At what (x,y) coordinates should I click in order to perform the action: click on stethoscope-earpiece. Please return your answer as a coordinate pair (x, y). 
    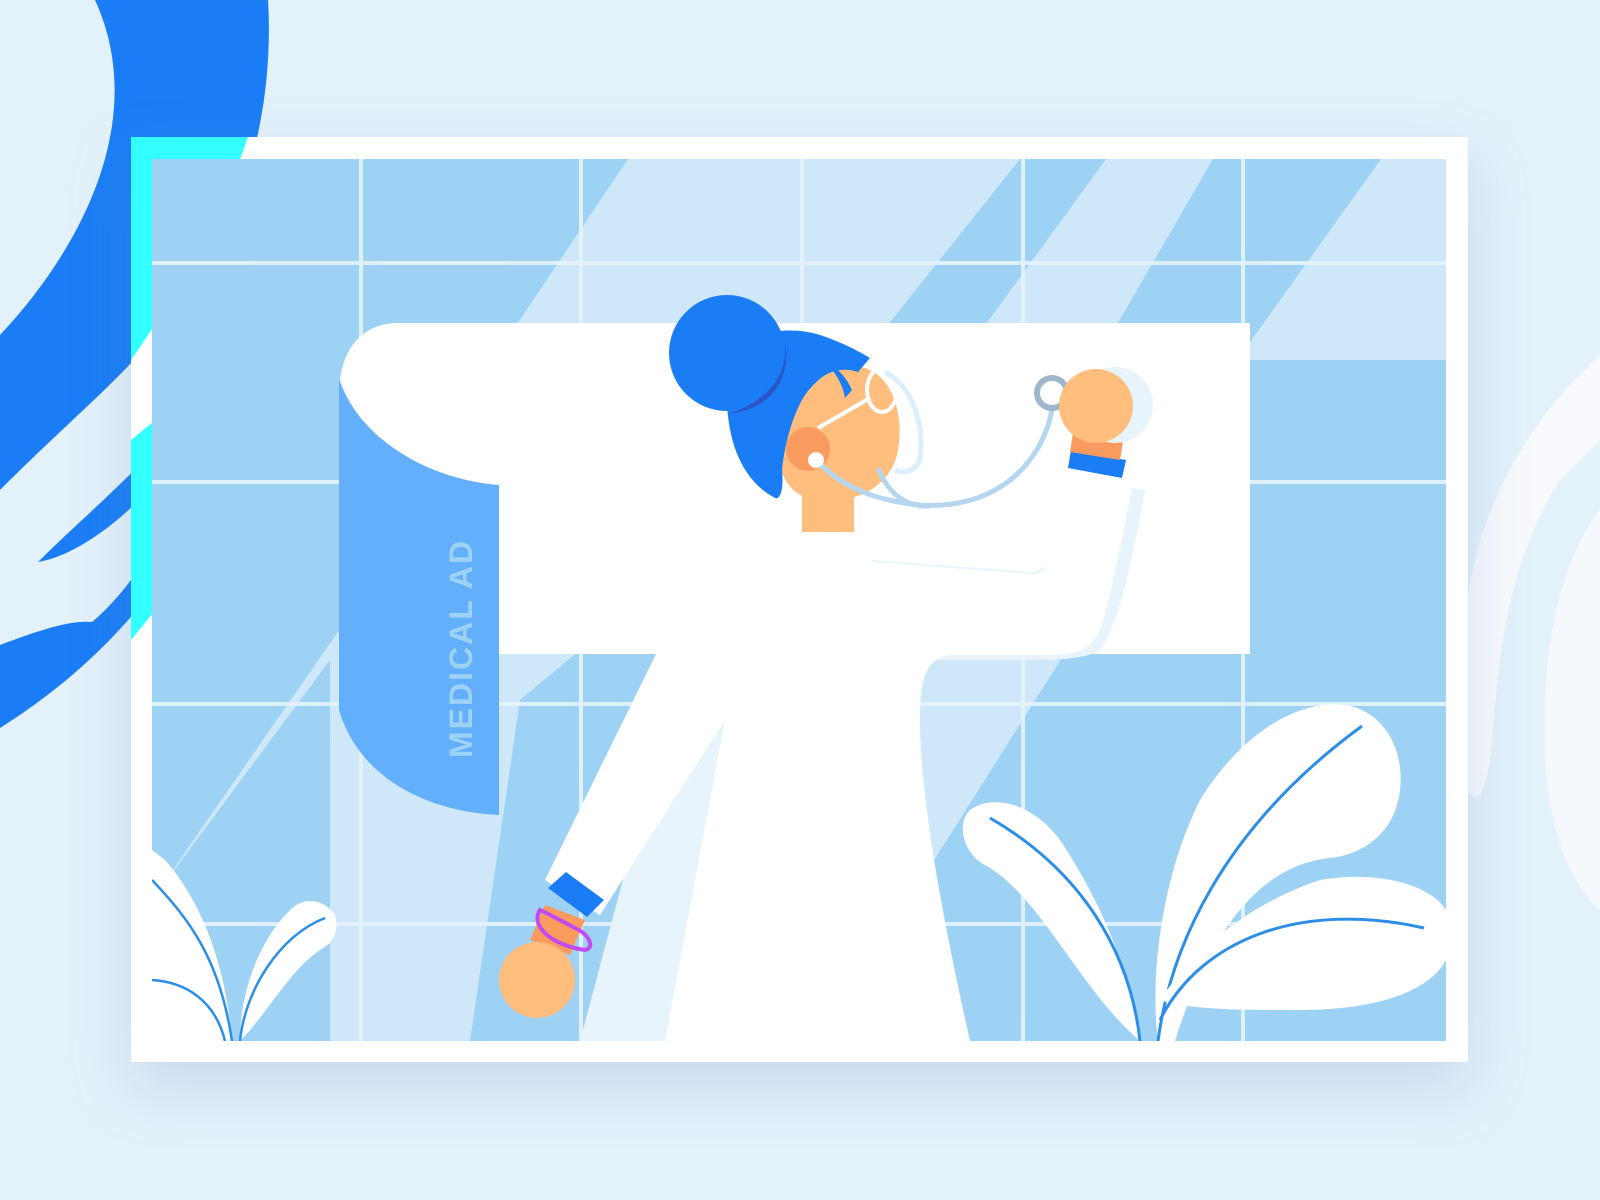
    Looking at the image, I should click on (816, 460).